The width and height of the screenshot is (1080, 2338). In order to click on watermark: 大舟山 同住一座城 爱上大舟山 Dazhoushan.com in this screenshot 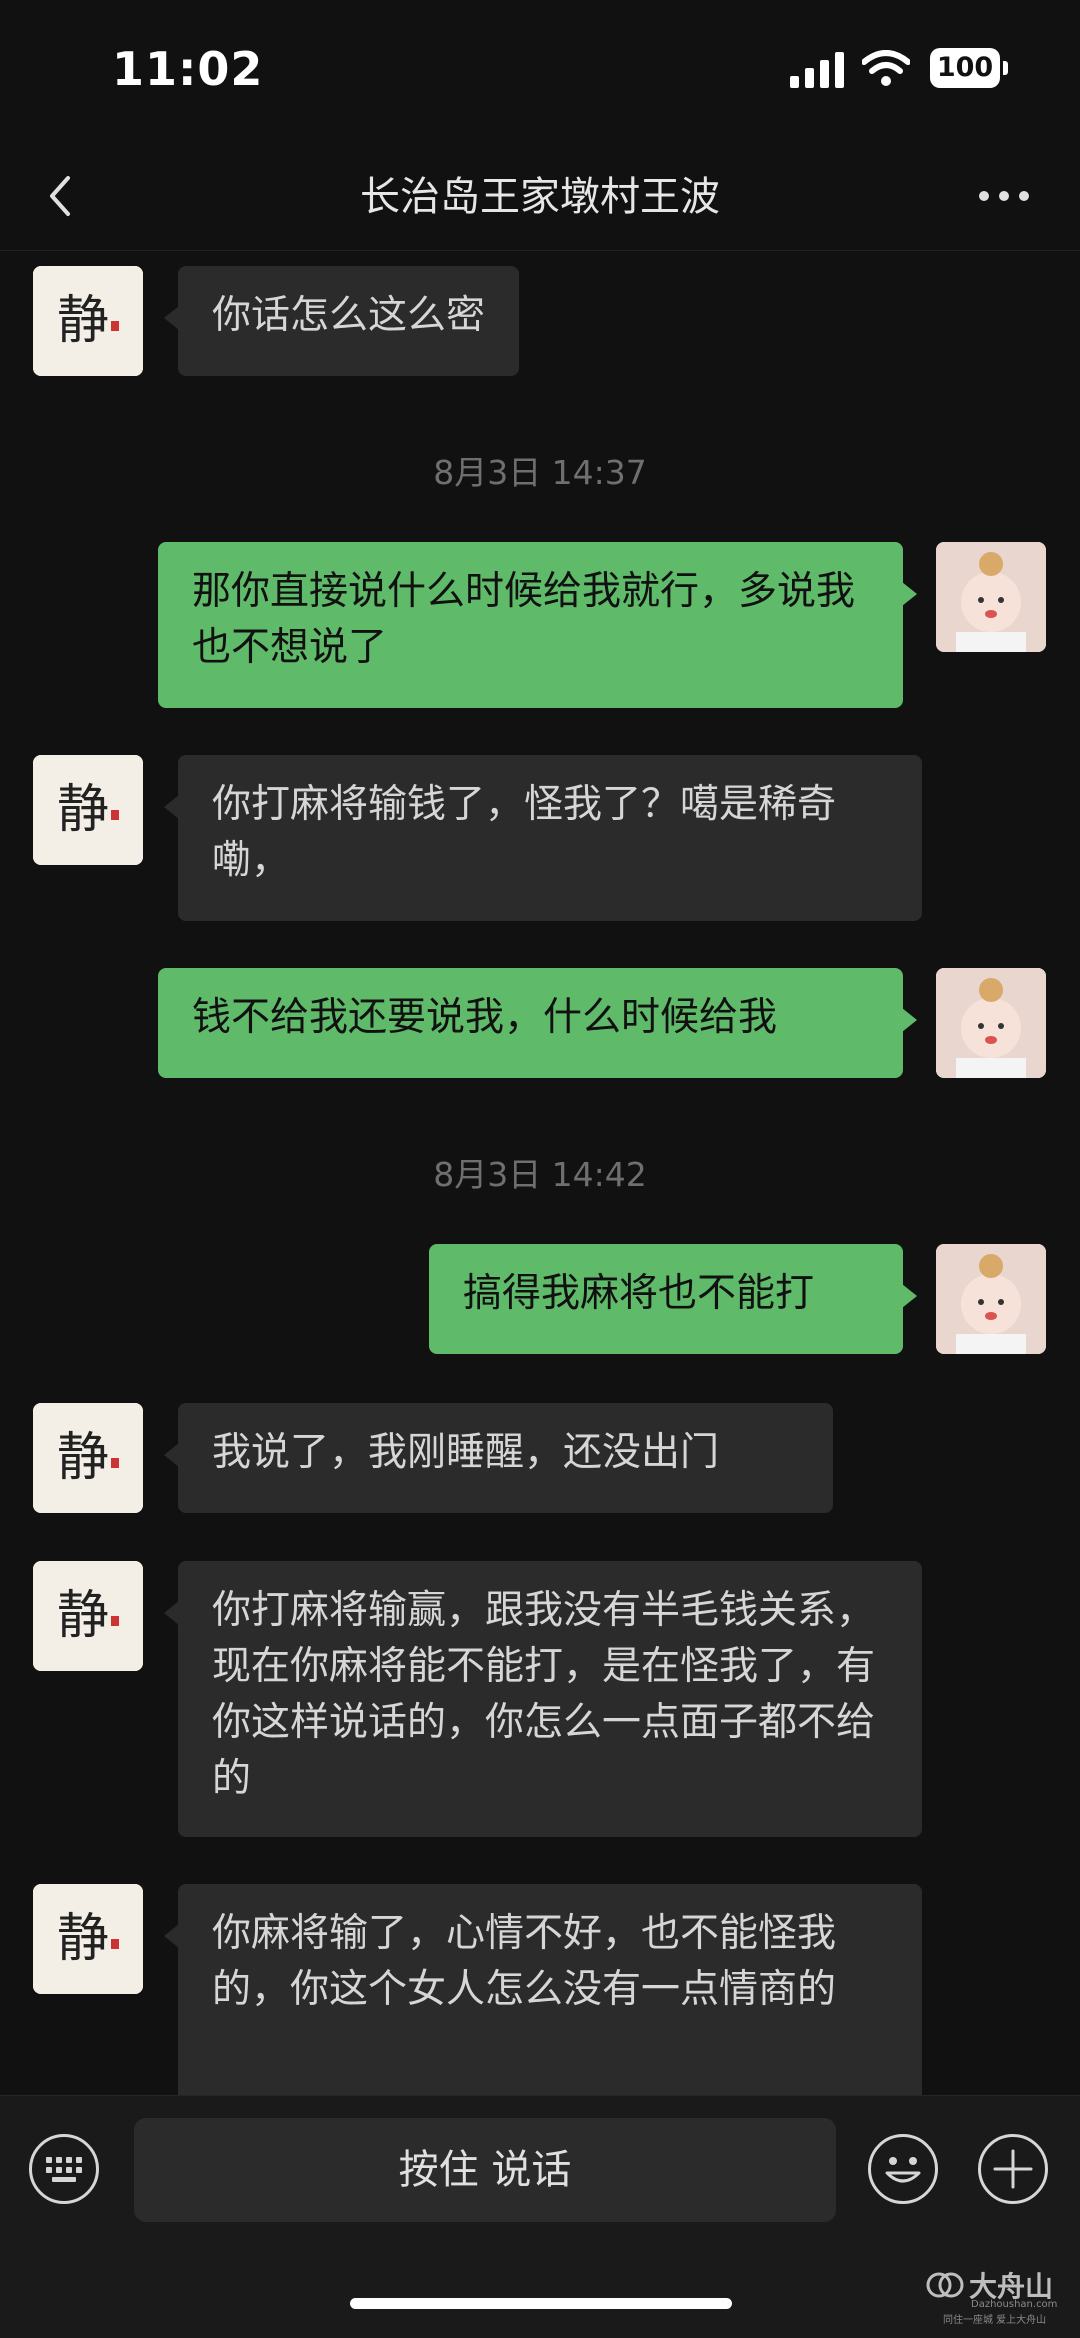, I will do `click(1000, 2295)`.